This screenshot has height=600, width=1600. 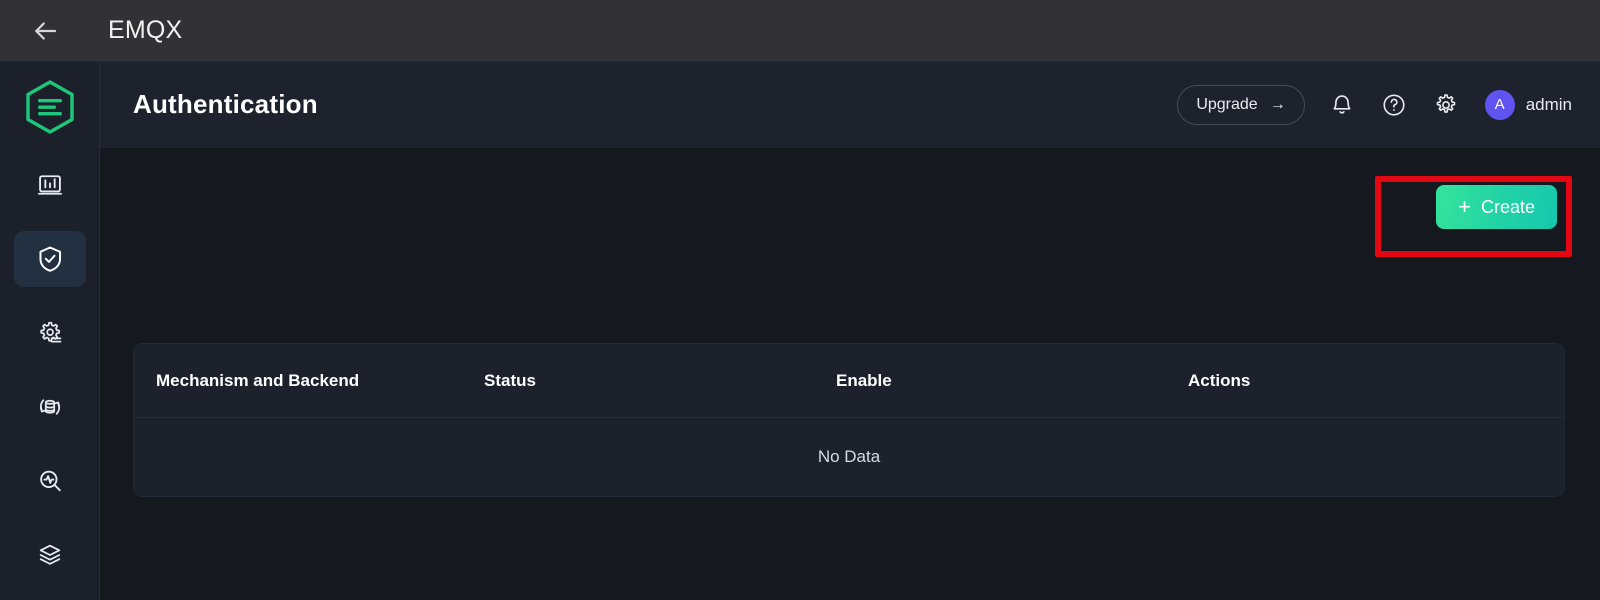 I want to click on layers-stack-icon, so click(x=49, y=554).